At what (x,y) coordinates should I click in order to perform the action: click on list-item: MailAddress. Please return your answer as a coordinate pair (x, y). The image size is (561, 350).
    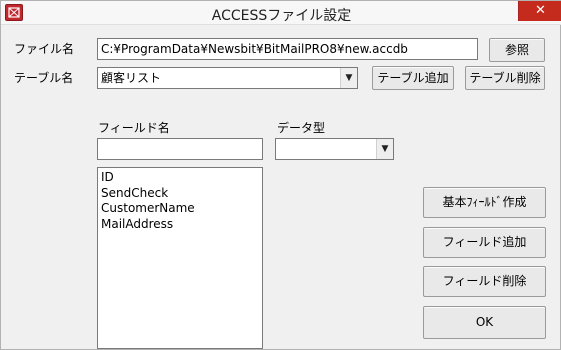
    Looking at the image, I should click on (180, 225).